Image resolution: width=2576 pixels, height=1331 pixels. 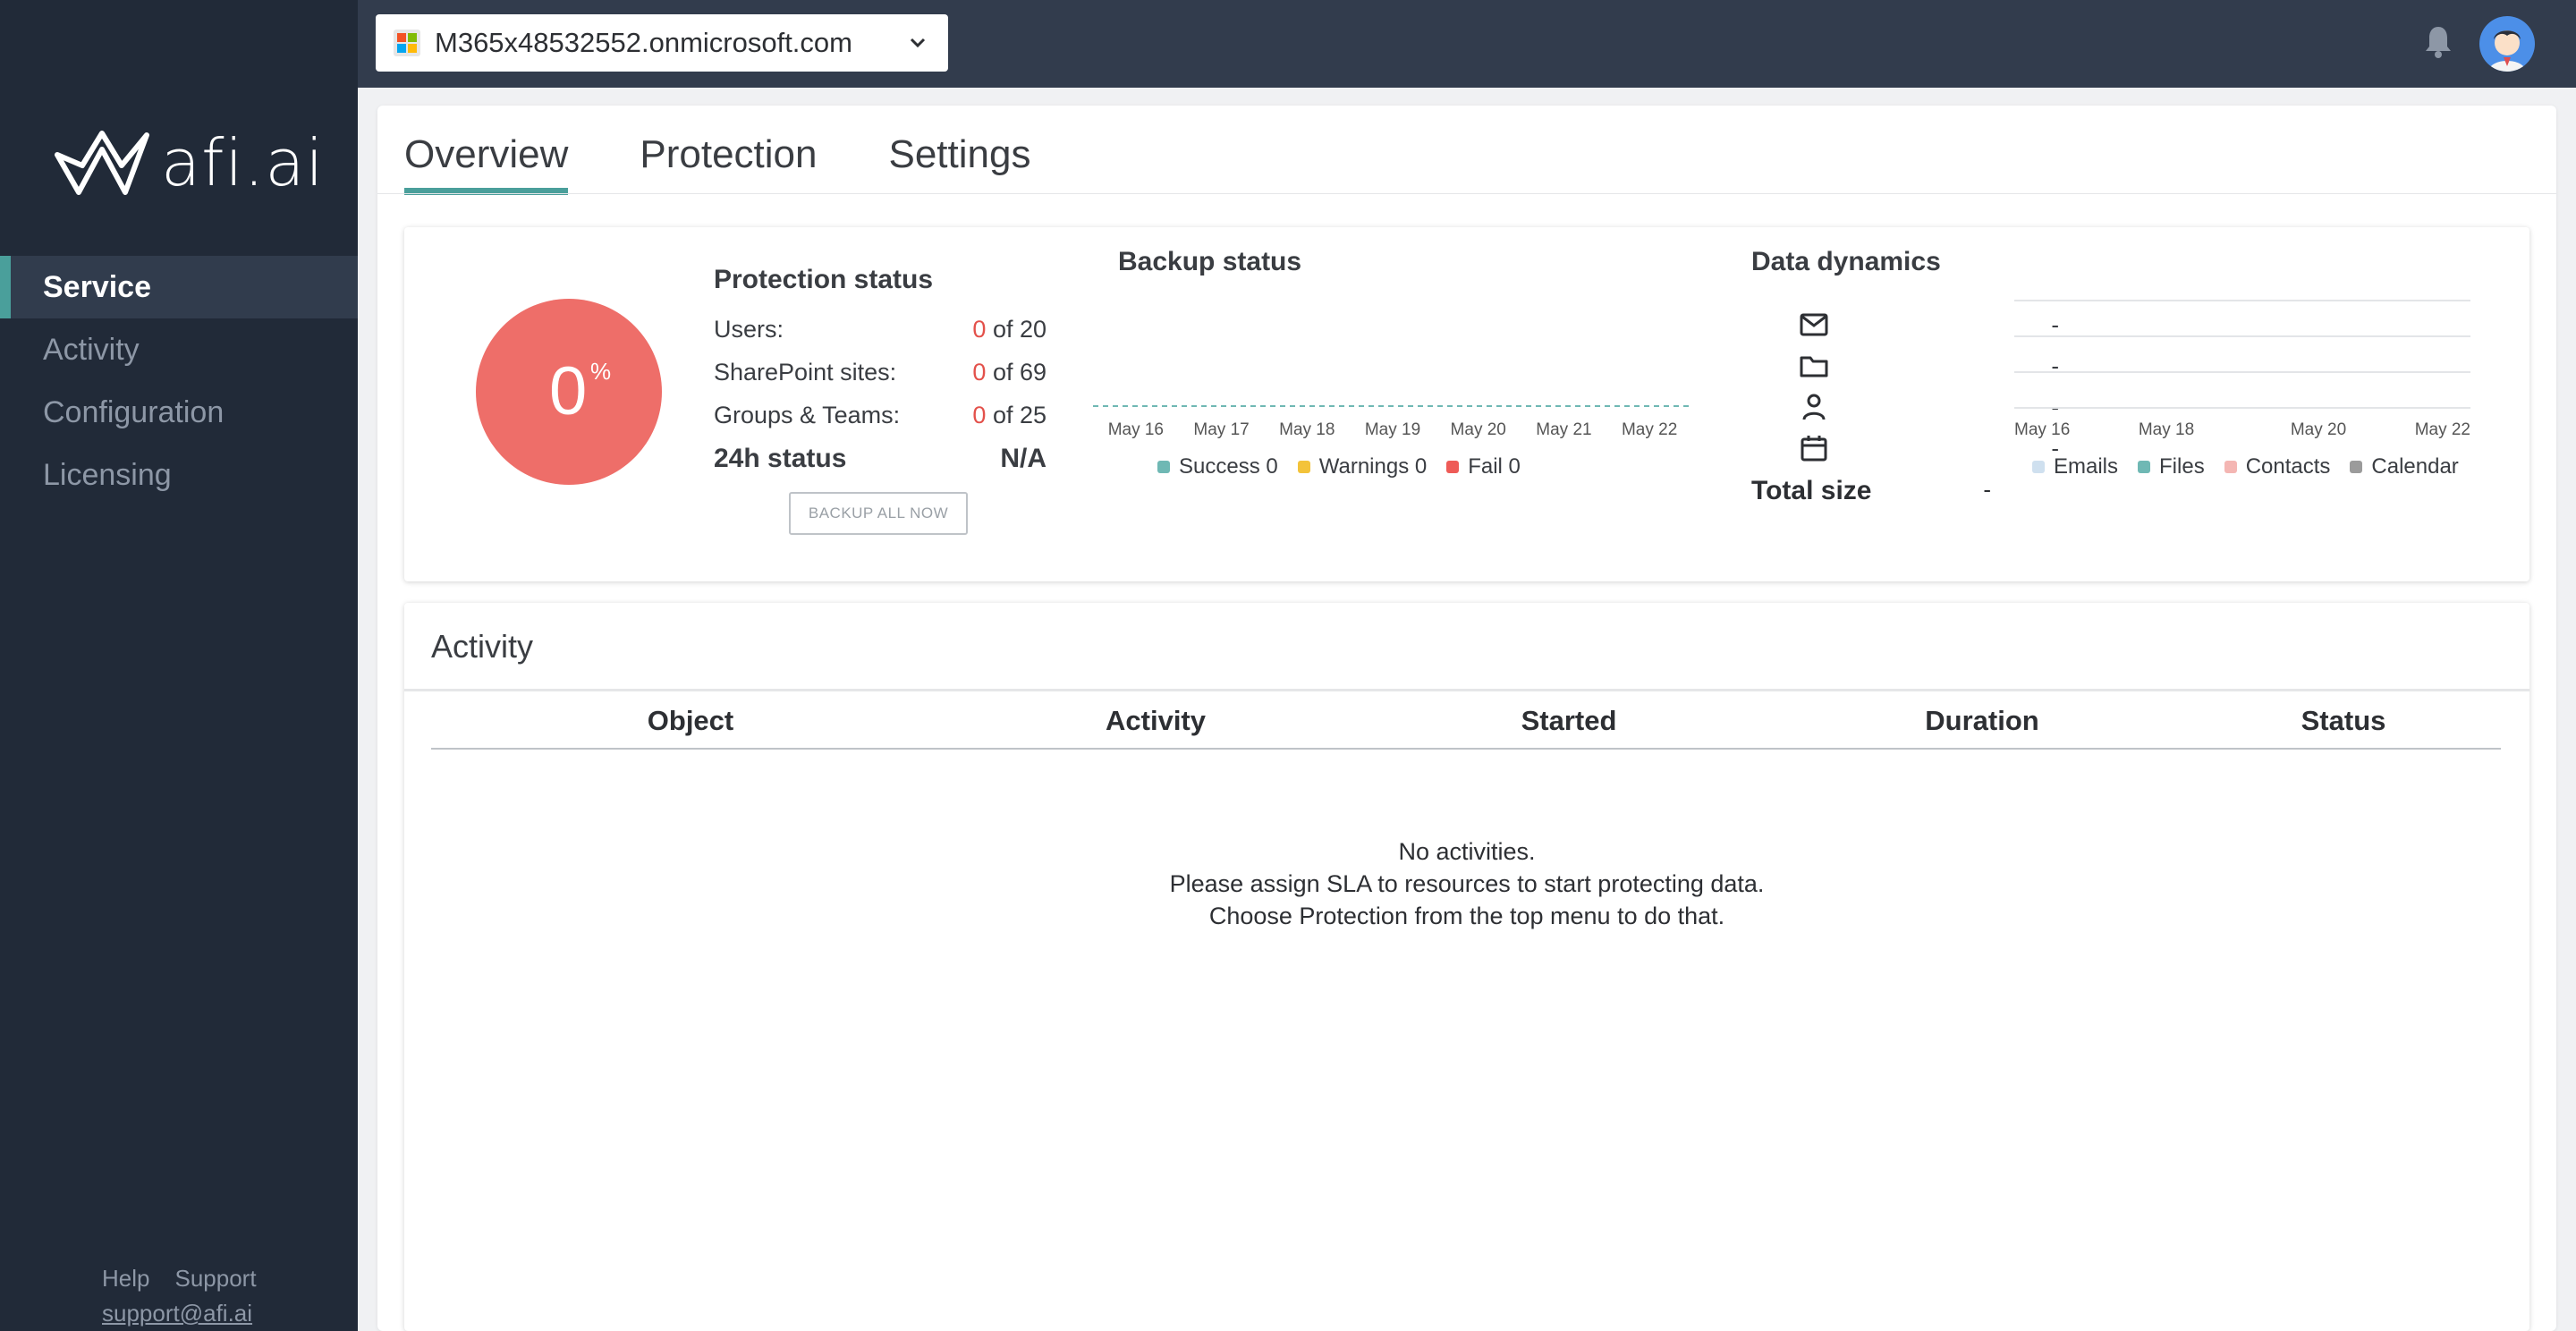 I want to click on backup-all-now-button: BACKUP ALL NOW, so click(x=878, y=513).